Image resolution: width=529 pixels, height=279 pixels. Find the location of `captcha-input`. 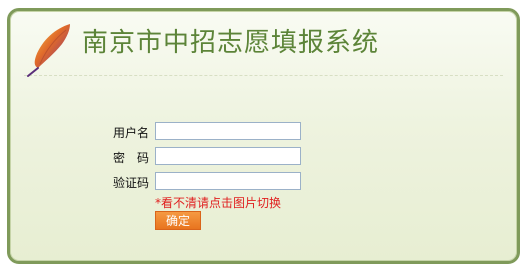

captcha-input is located at coordinates (228, 181).